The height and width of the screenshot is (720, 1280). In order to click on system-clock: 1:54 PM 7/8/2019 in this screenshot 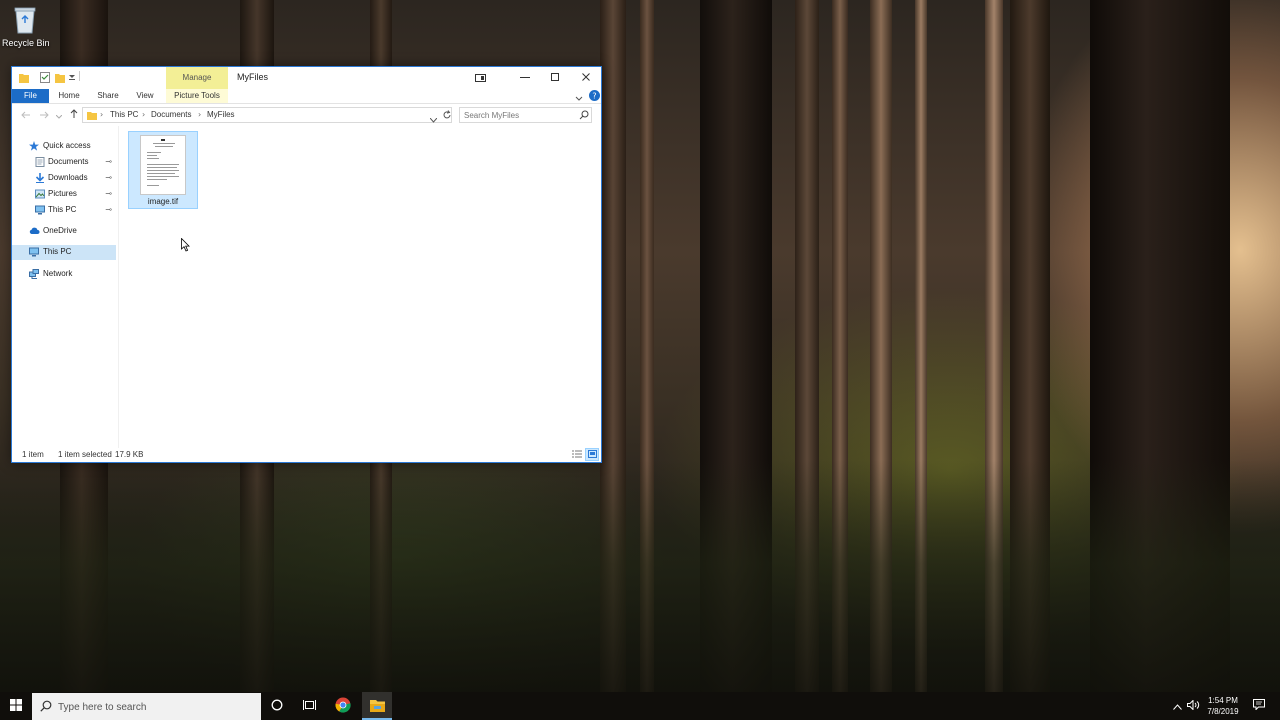, I will do `click(1223, 706)`.